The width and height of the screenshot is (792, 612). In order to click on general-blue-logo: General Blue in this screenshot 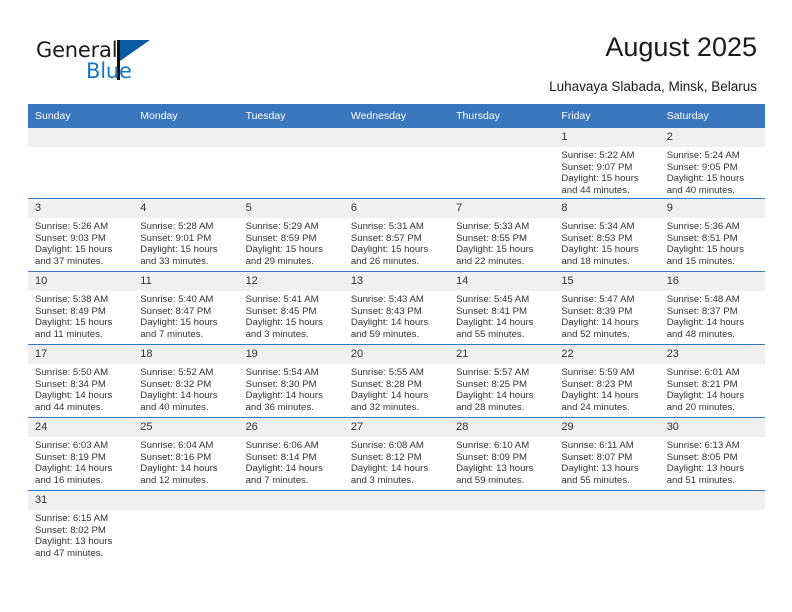, I will do `click(106, 63)`.